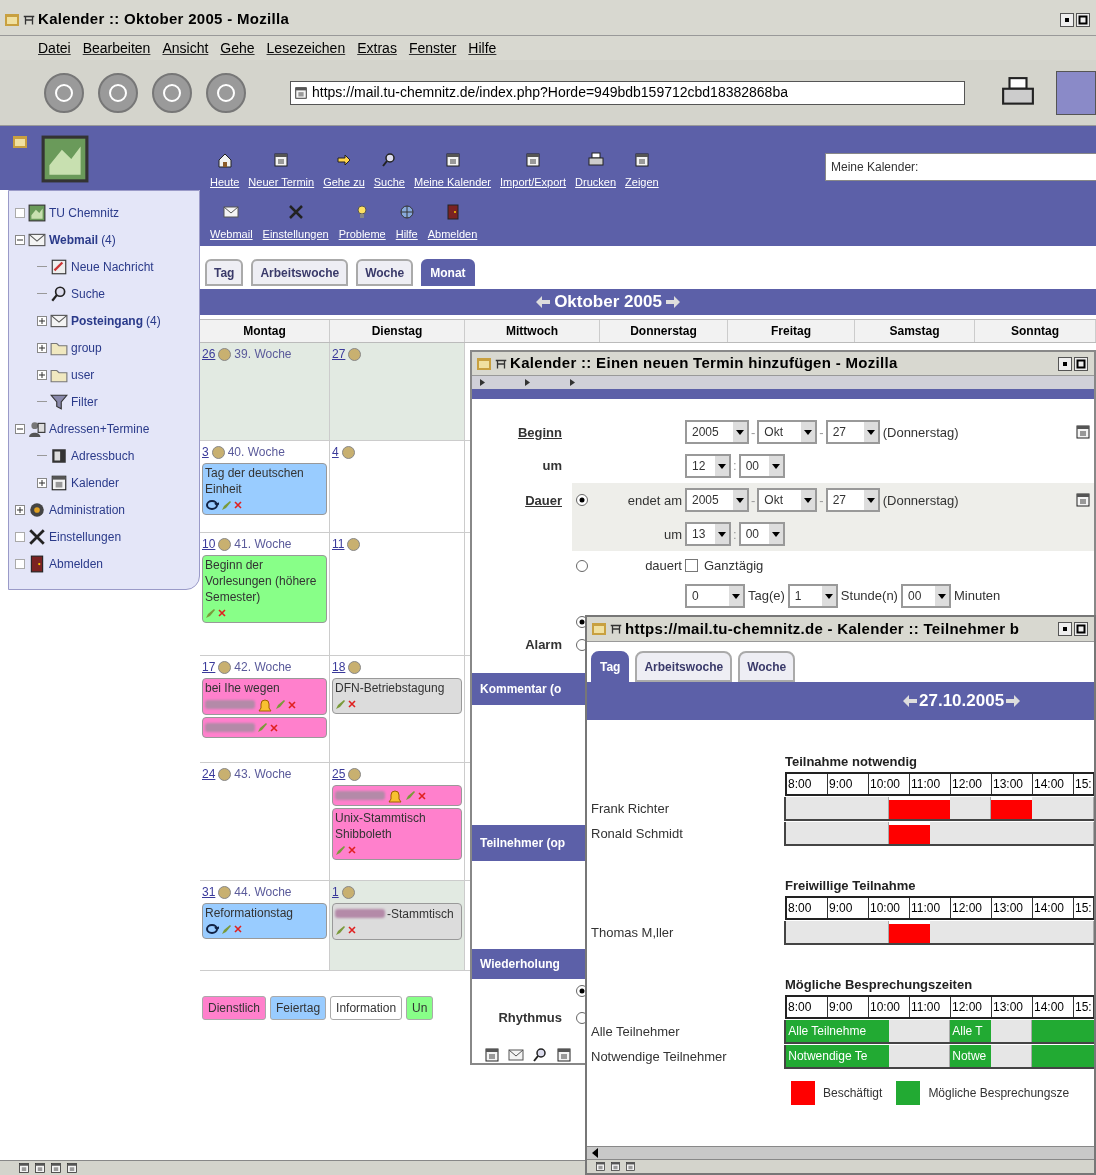 This screenshot has height=1175, width=1096. Describe the element at coordinates (1013, 701) in the screenshot. I see `next-icon` at that location.